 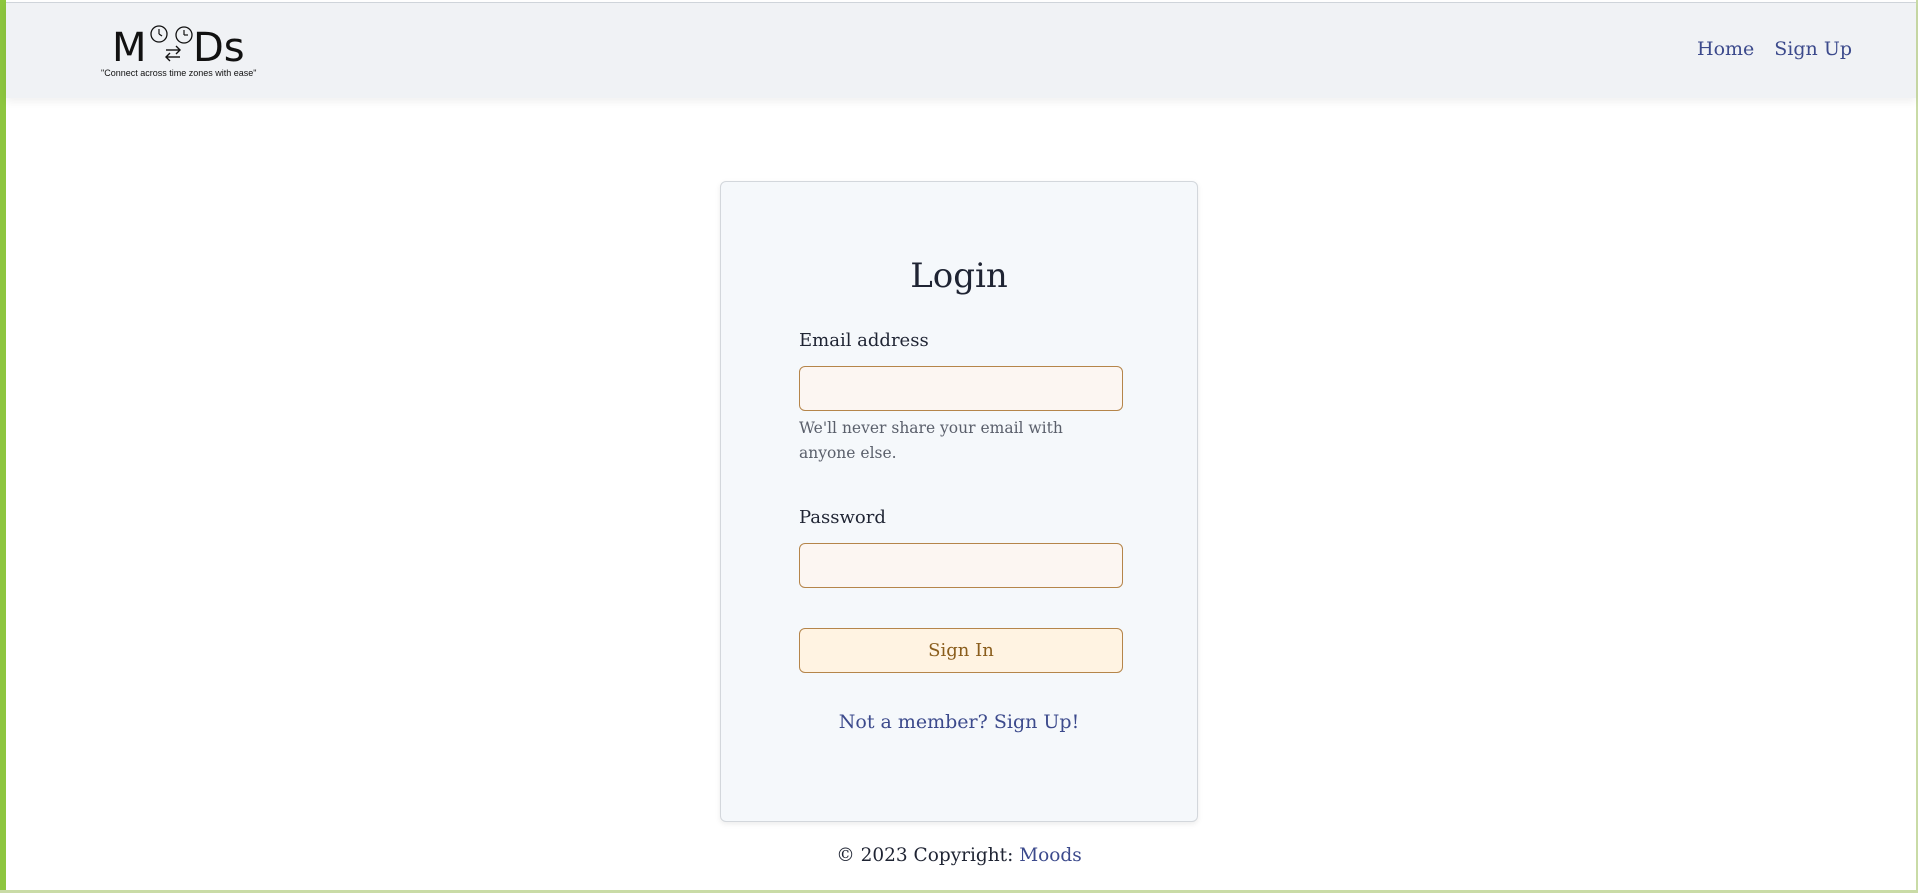 What do you see at coordinates (959, 276) in the screenshot?
I see `login-title: Login` at bounding box center [959, 276].